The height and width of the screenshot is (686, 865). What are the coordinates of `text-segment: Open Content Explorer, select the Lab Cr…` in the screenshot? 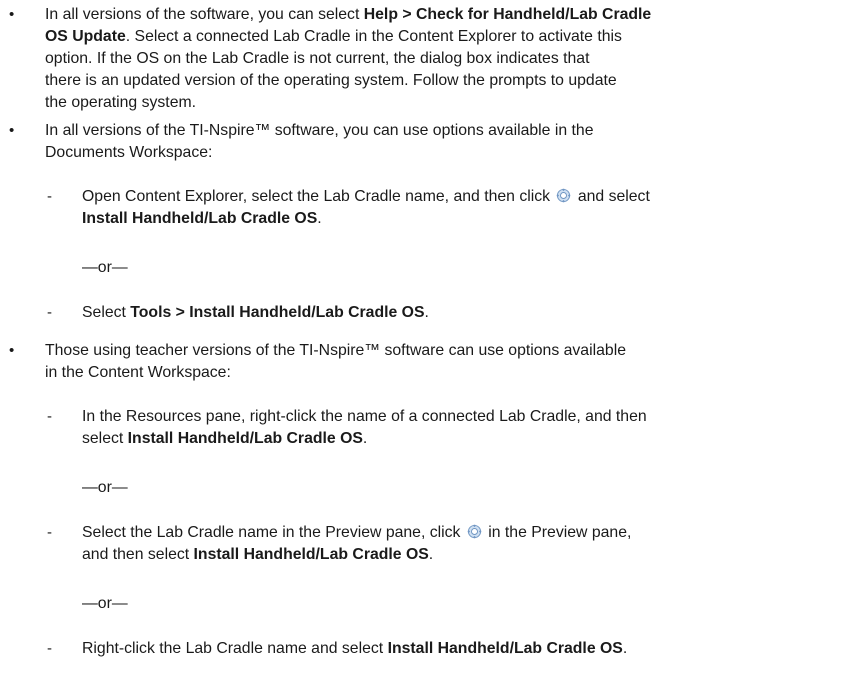 It's located at (318, 196).